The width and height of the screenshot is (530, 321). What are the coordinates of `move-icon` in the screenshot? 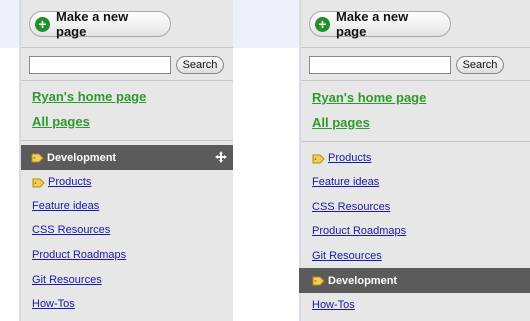 It's located at (221, 157).